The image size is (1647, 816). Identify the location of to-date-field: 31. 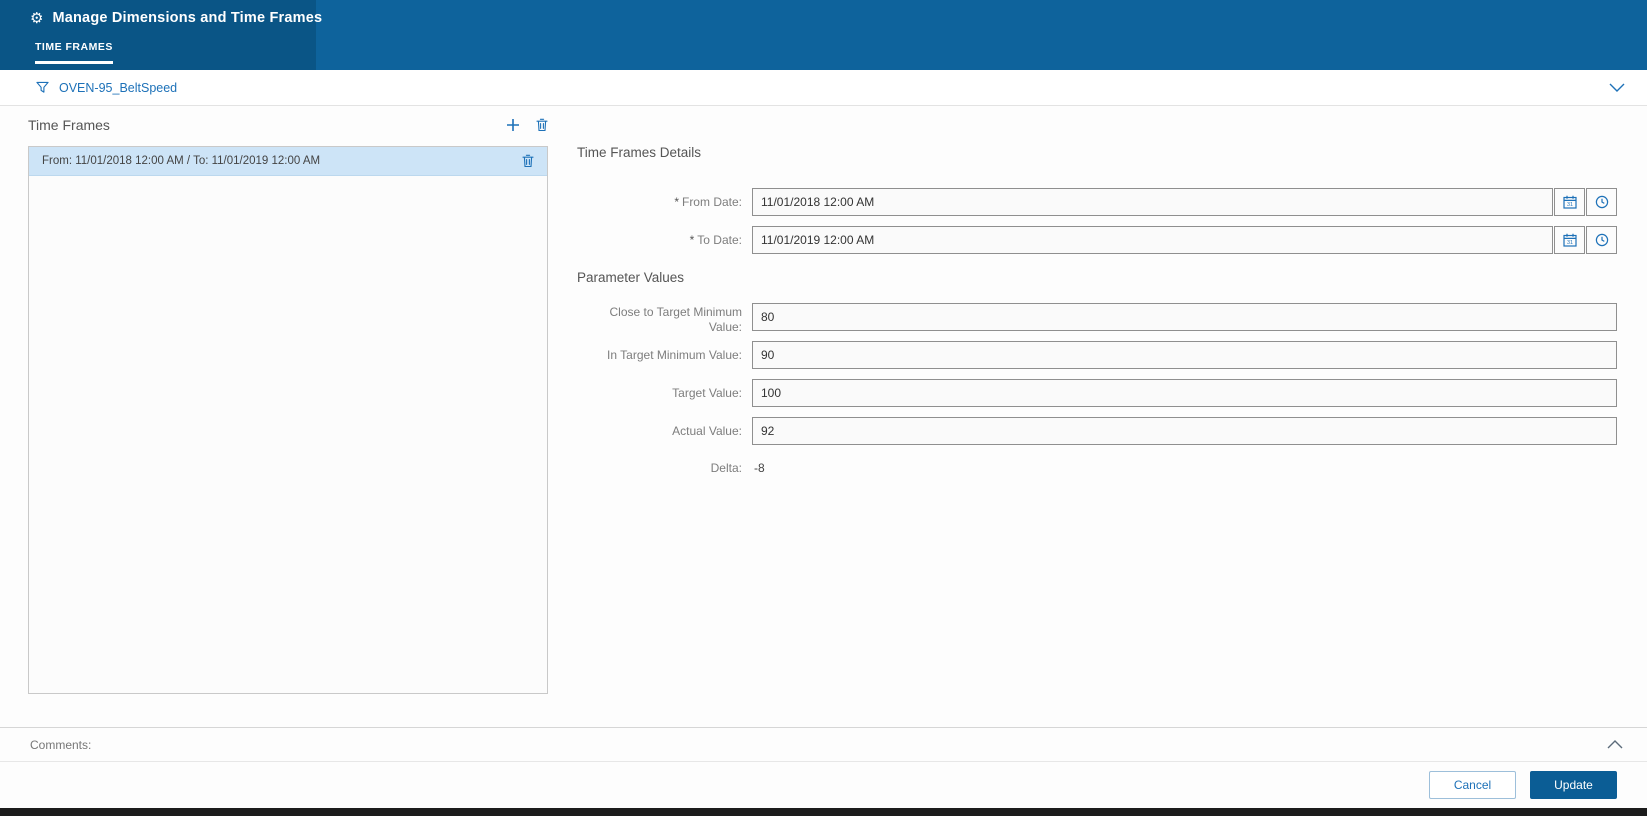
(1184, 240).